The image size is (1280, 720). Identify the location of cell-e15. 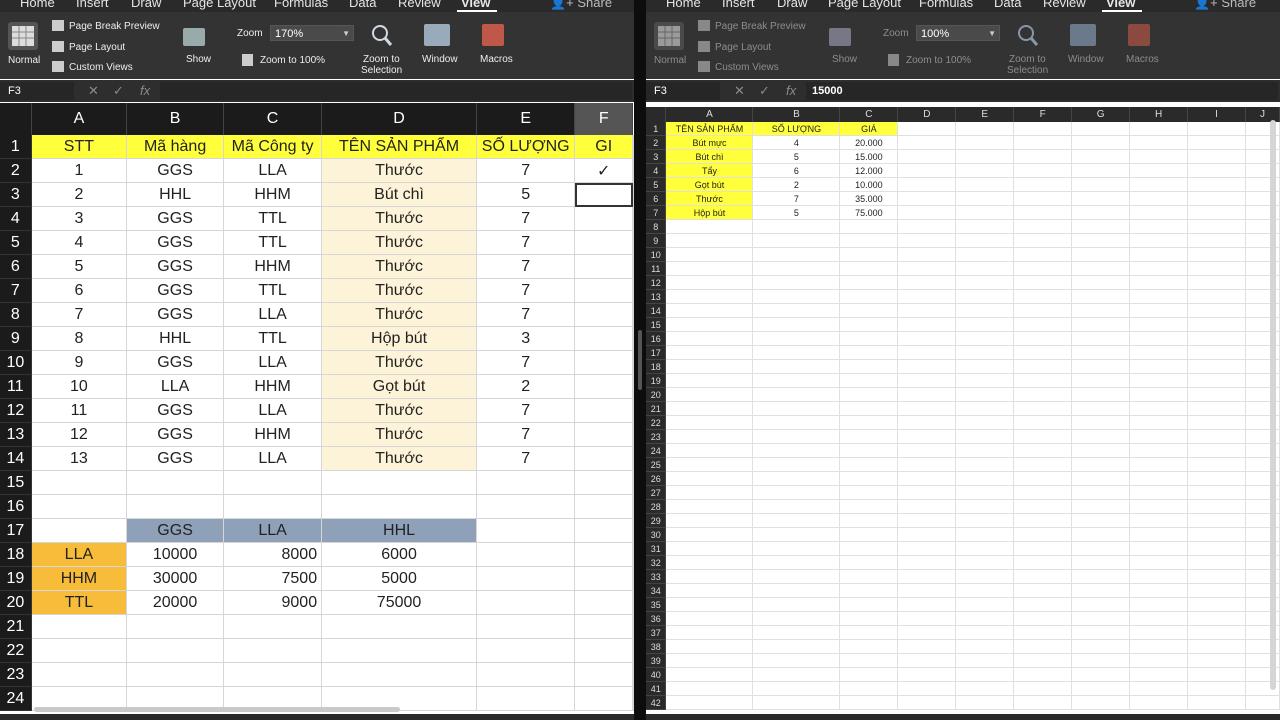
(526, 482).